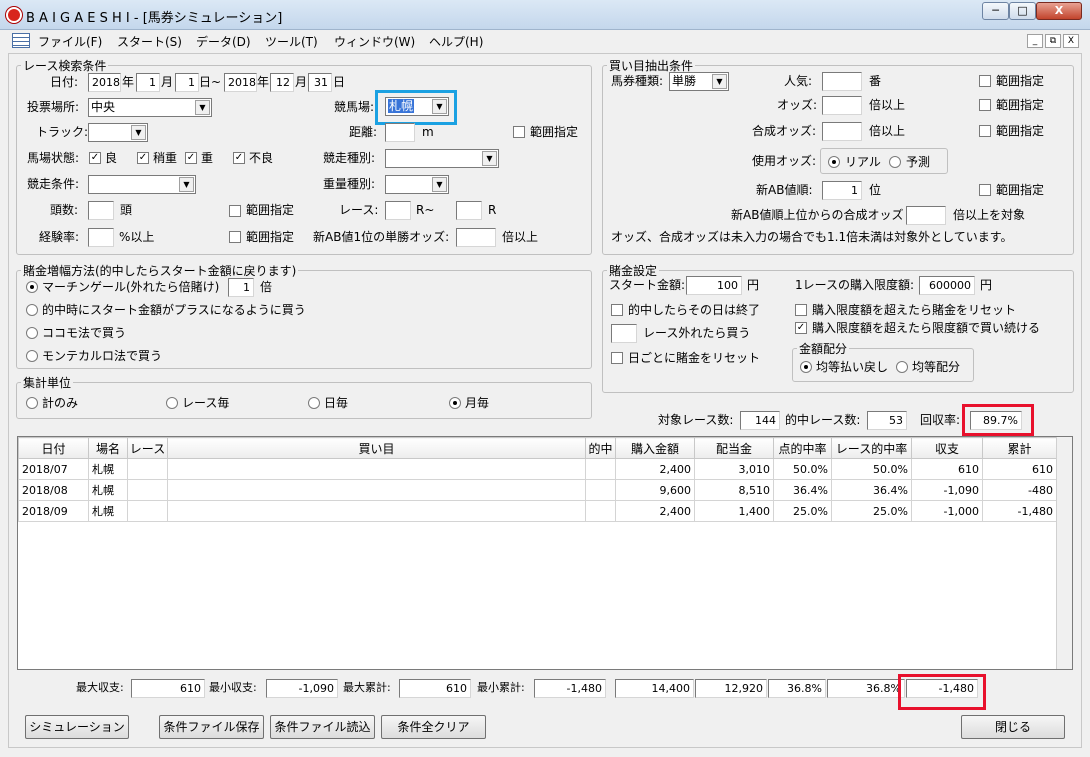 This screenshot has height=757, width=1090. What do you see at coordinates (1053, 41) in the screenshot?
I see `mdi-restore-button: ⧉` at bounding box center [1053, 41].